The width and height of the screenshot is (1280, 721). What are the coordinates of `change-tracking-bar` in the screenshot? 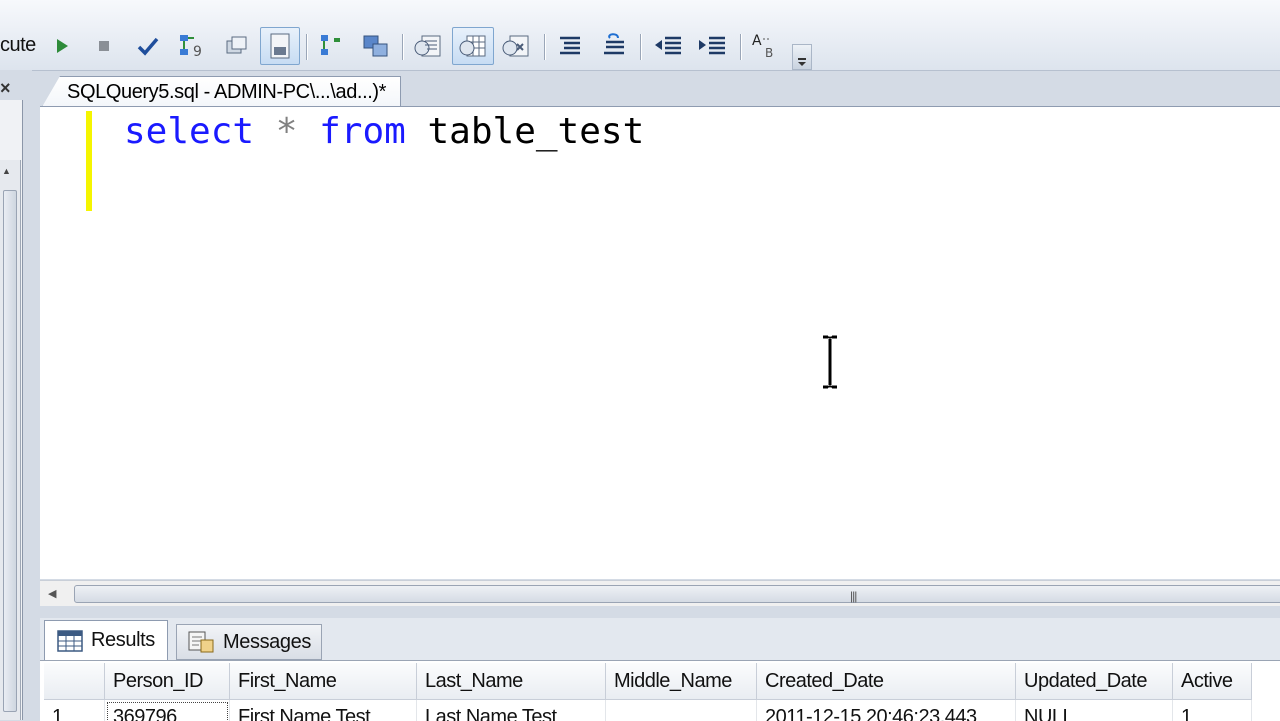 It's located at (89, 161).